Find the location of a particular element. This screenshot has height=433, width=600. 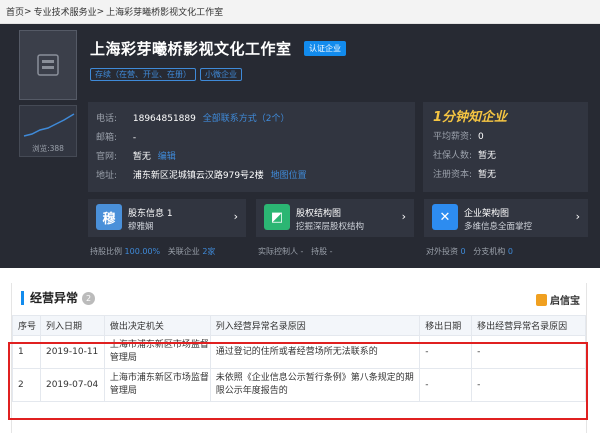

share-ratio-value: 100.00% is located at coordinates (142, 251).